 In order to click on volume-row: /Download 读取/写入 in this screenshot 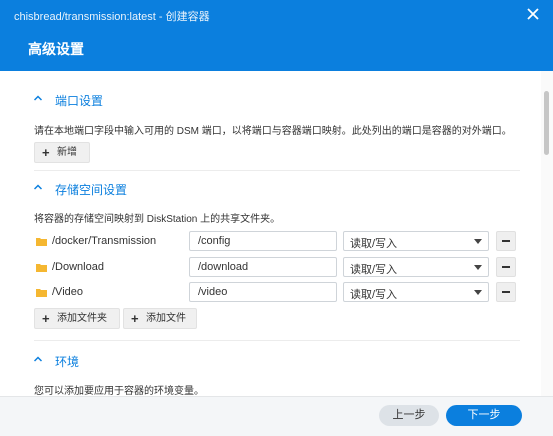, I will do `click(277, 268)`.